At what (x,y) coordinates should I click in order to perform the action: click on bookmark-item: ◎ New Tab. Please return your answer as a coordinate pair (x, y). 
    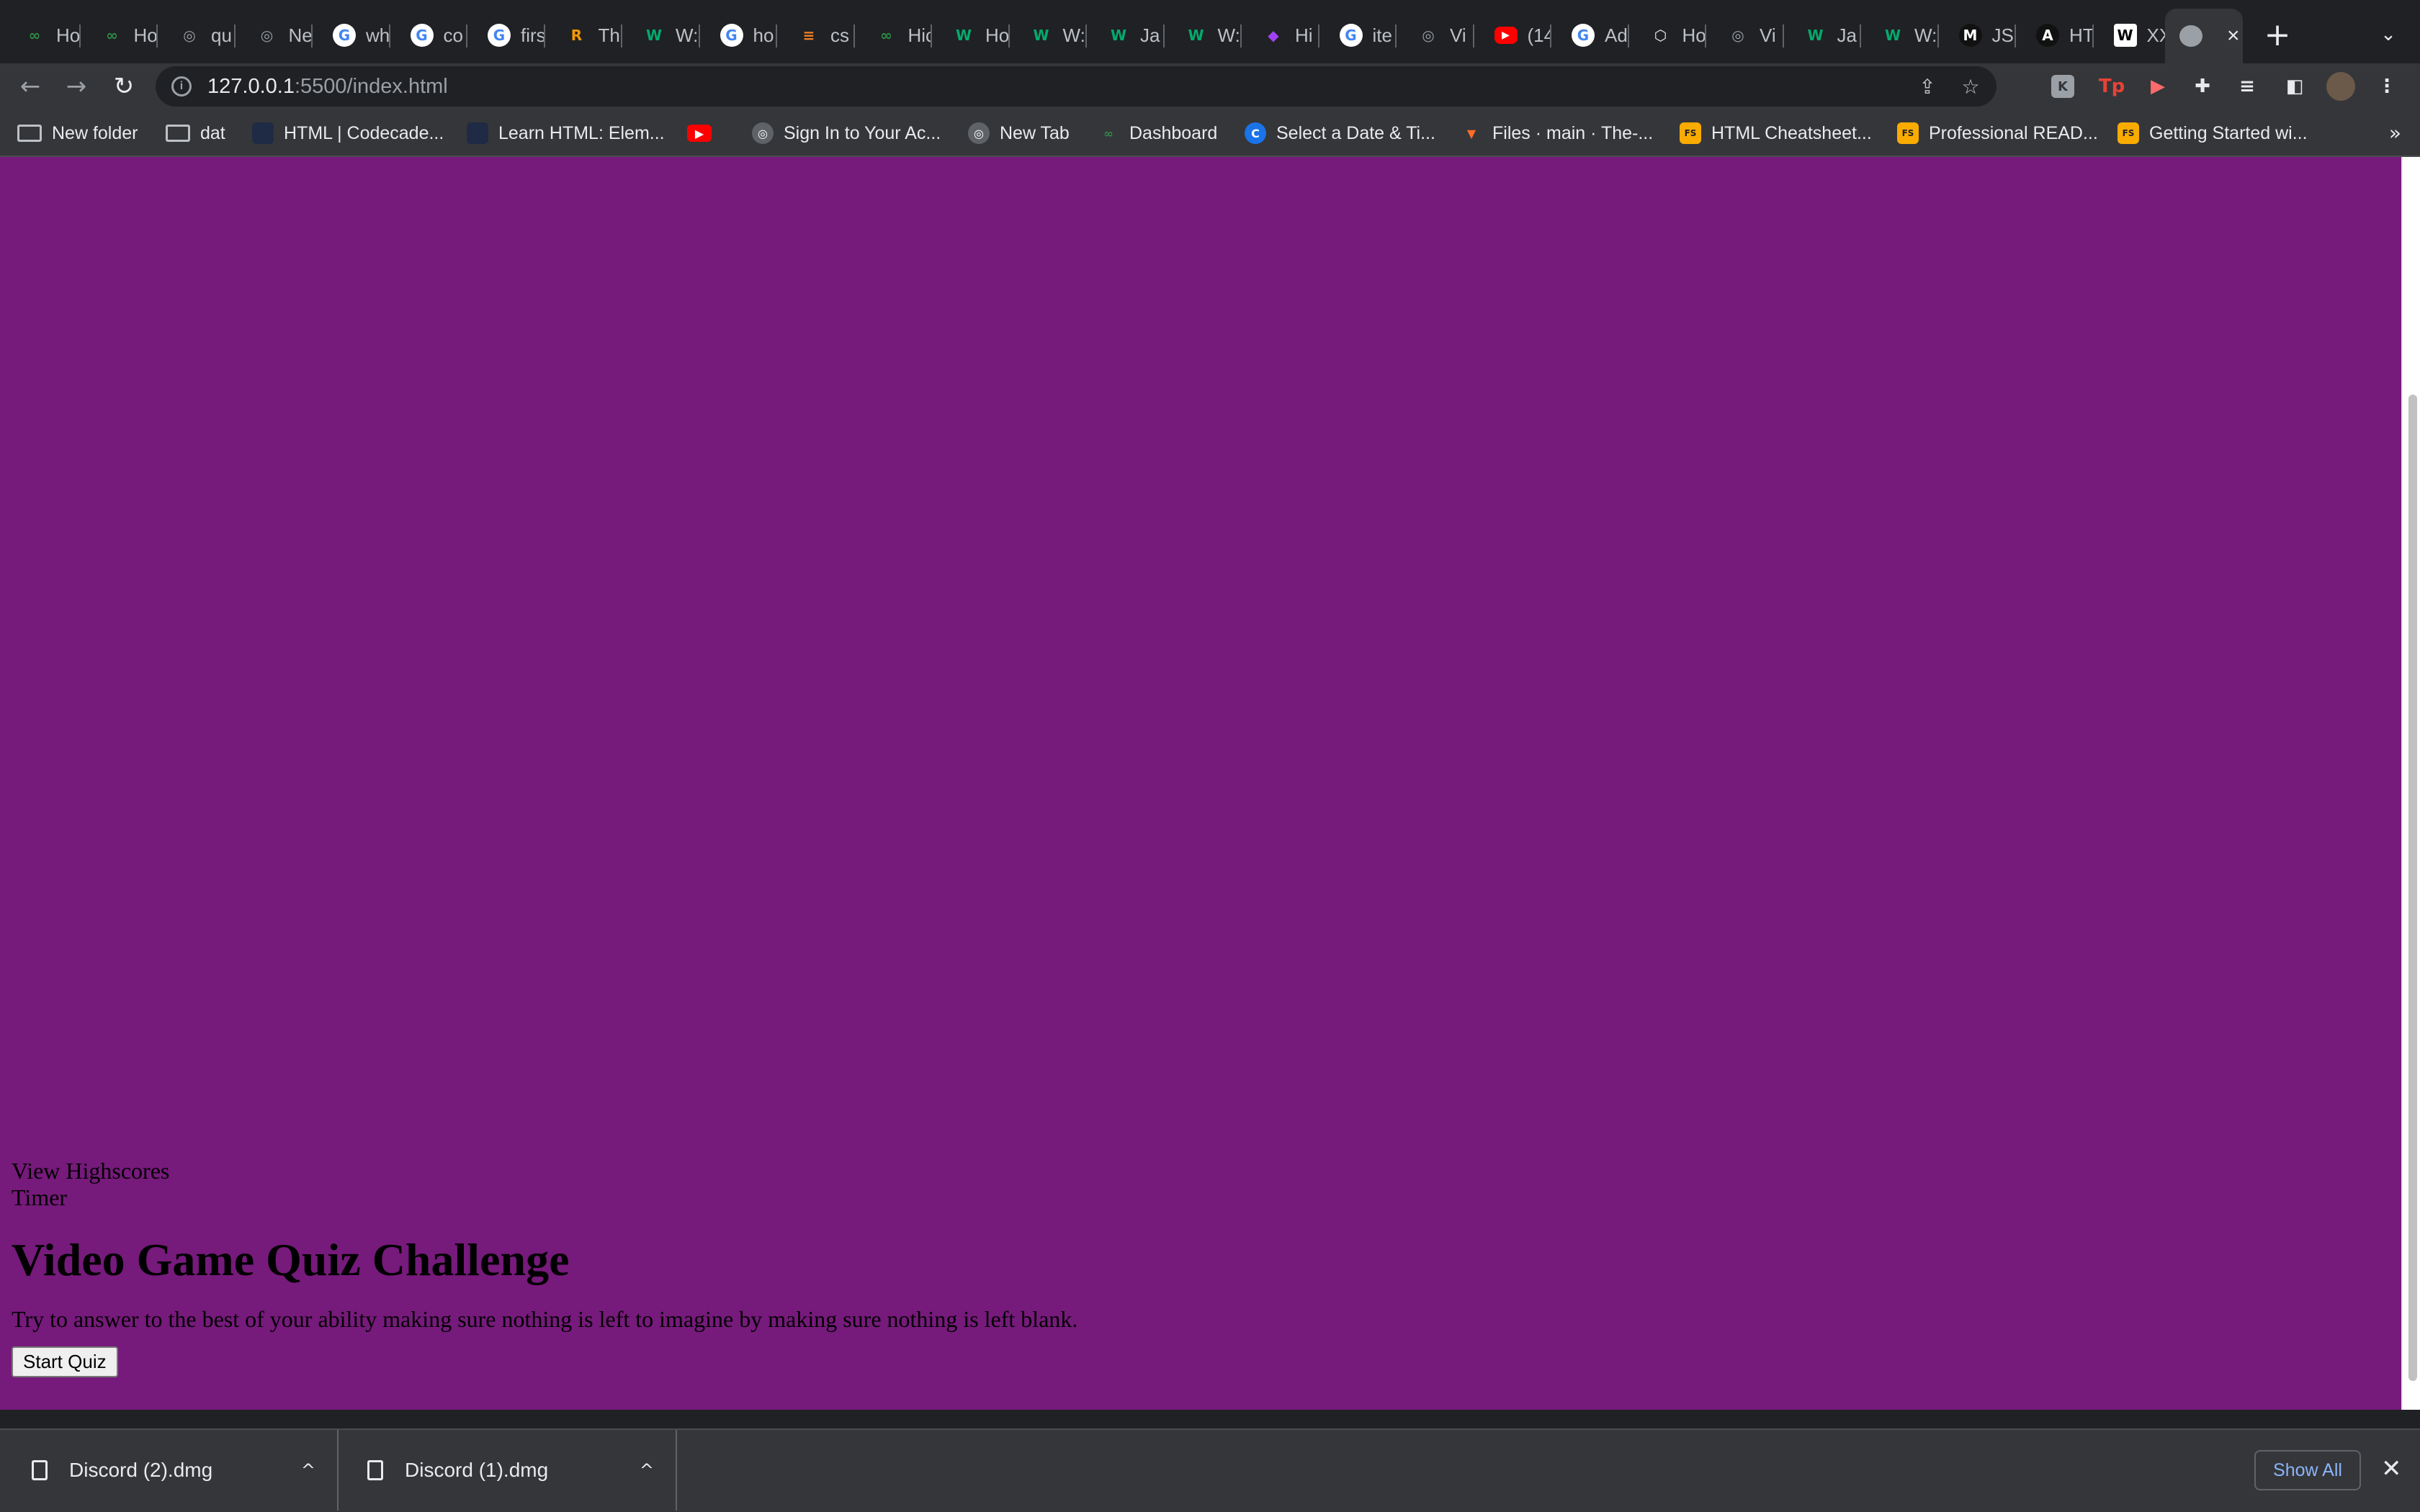
    Looking at the image, I should click on (1019, 133).